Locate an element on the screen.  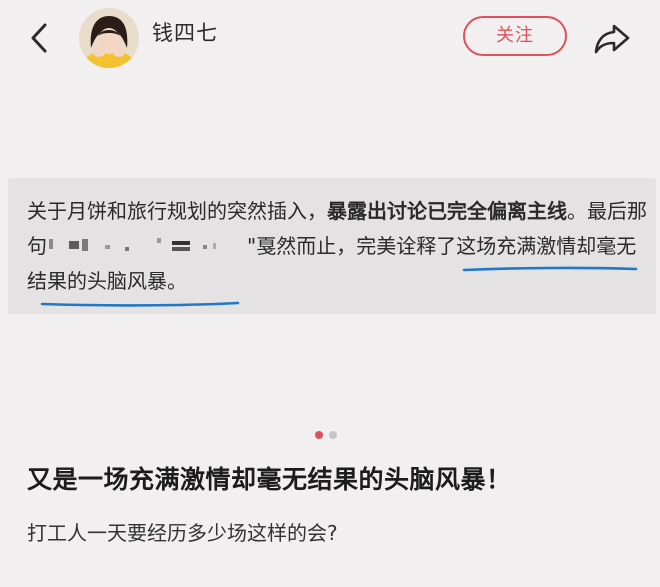
quote-line2-strong: 线 is located at coordinates (557, 211).